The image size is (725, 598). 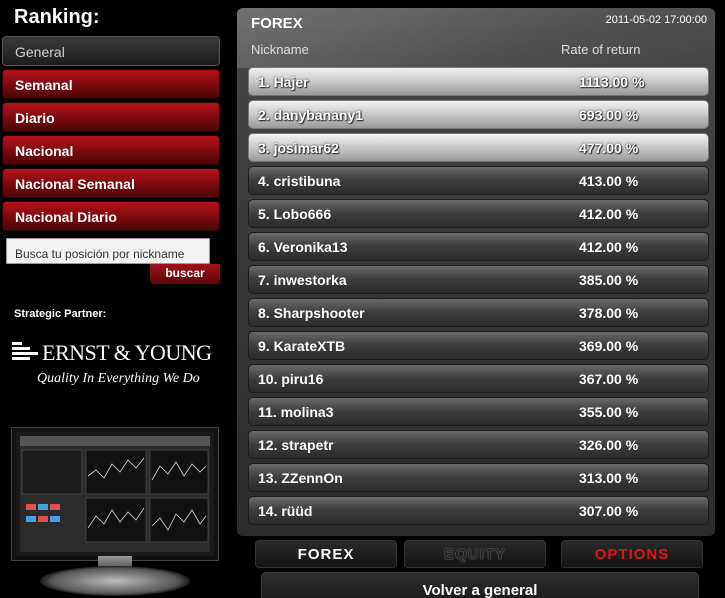 What do you see at coordinates (480, 585) in the screenshot?
I see `back-to-general-button: Volver a general` at bounding box center [480, 585].